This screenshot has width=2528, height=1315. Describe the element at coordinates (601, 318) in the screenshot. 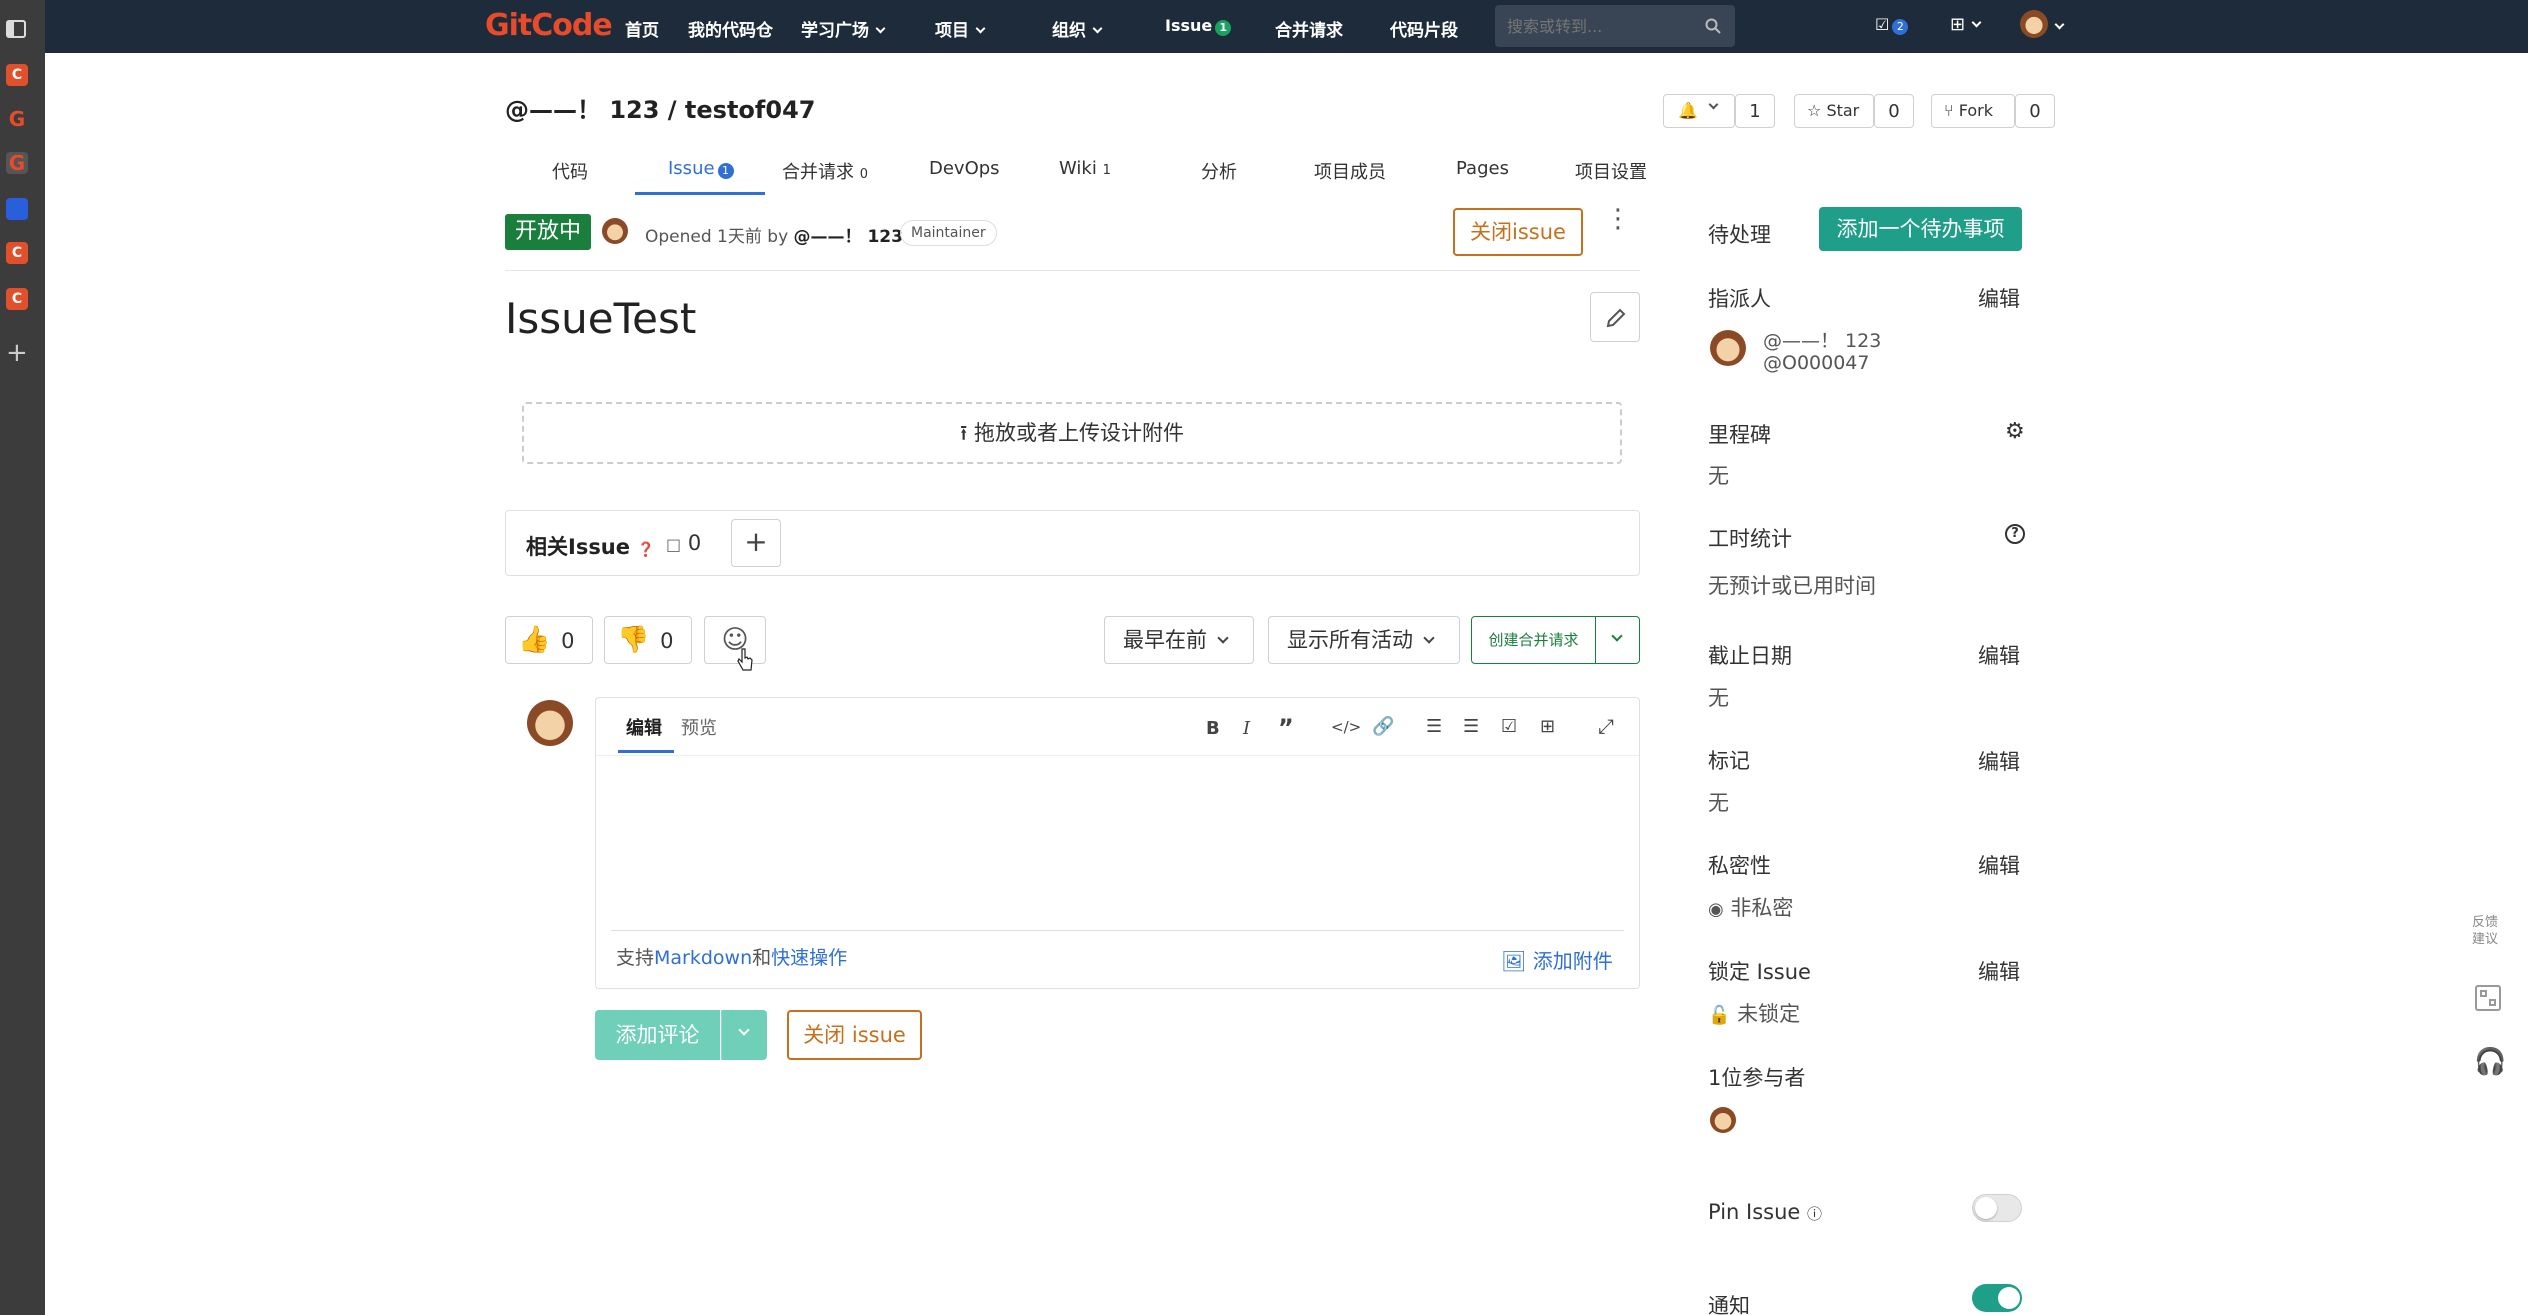

I see `issue-title: IssueTest` at that location.